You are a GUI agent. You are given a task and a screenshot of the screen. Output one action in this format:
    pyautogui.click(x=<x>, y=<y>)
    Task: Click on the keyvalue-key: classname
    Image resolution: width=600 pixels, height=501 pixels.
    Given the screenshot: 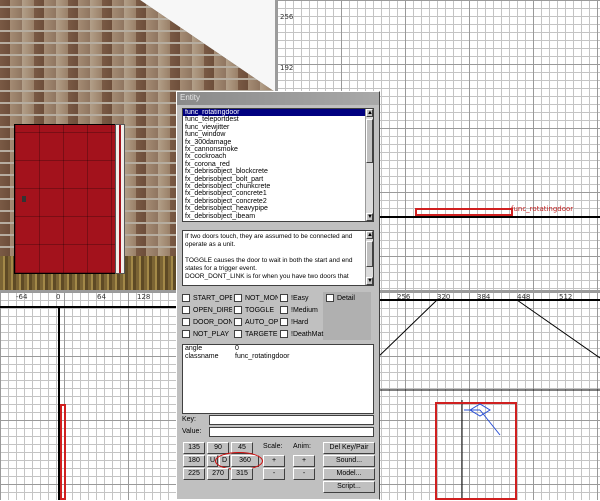 What is the action you would take?
    pyautogui.click(x=202, y=356)
    